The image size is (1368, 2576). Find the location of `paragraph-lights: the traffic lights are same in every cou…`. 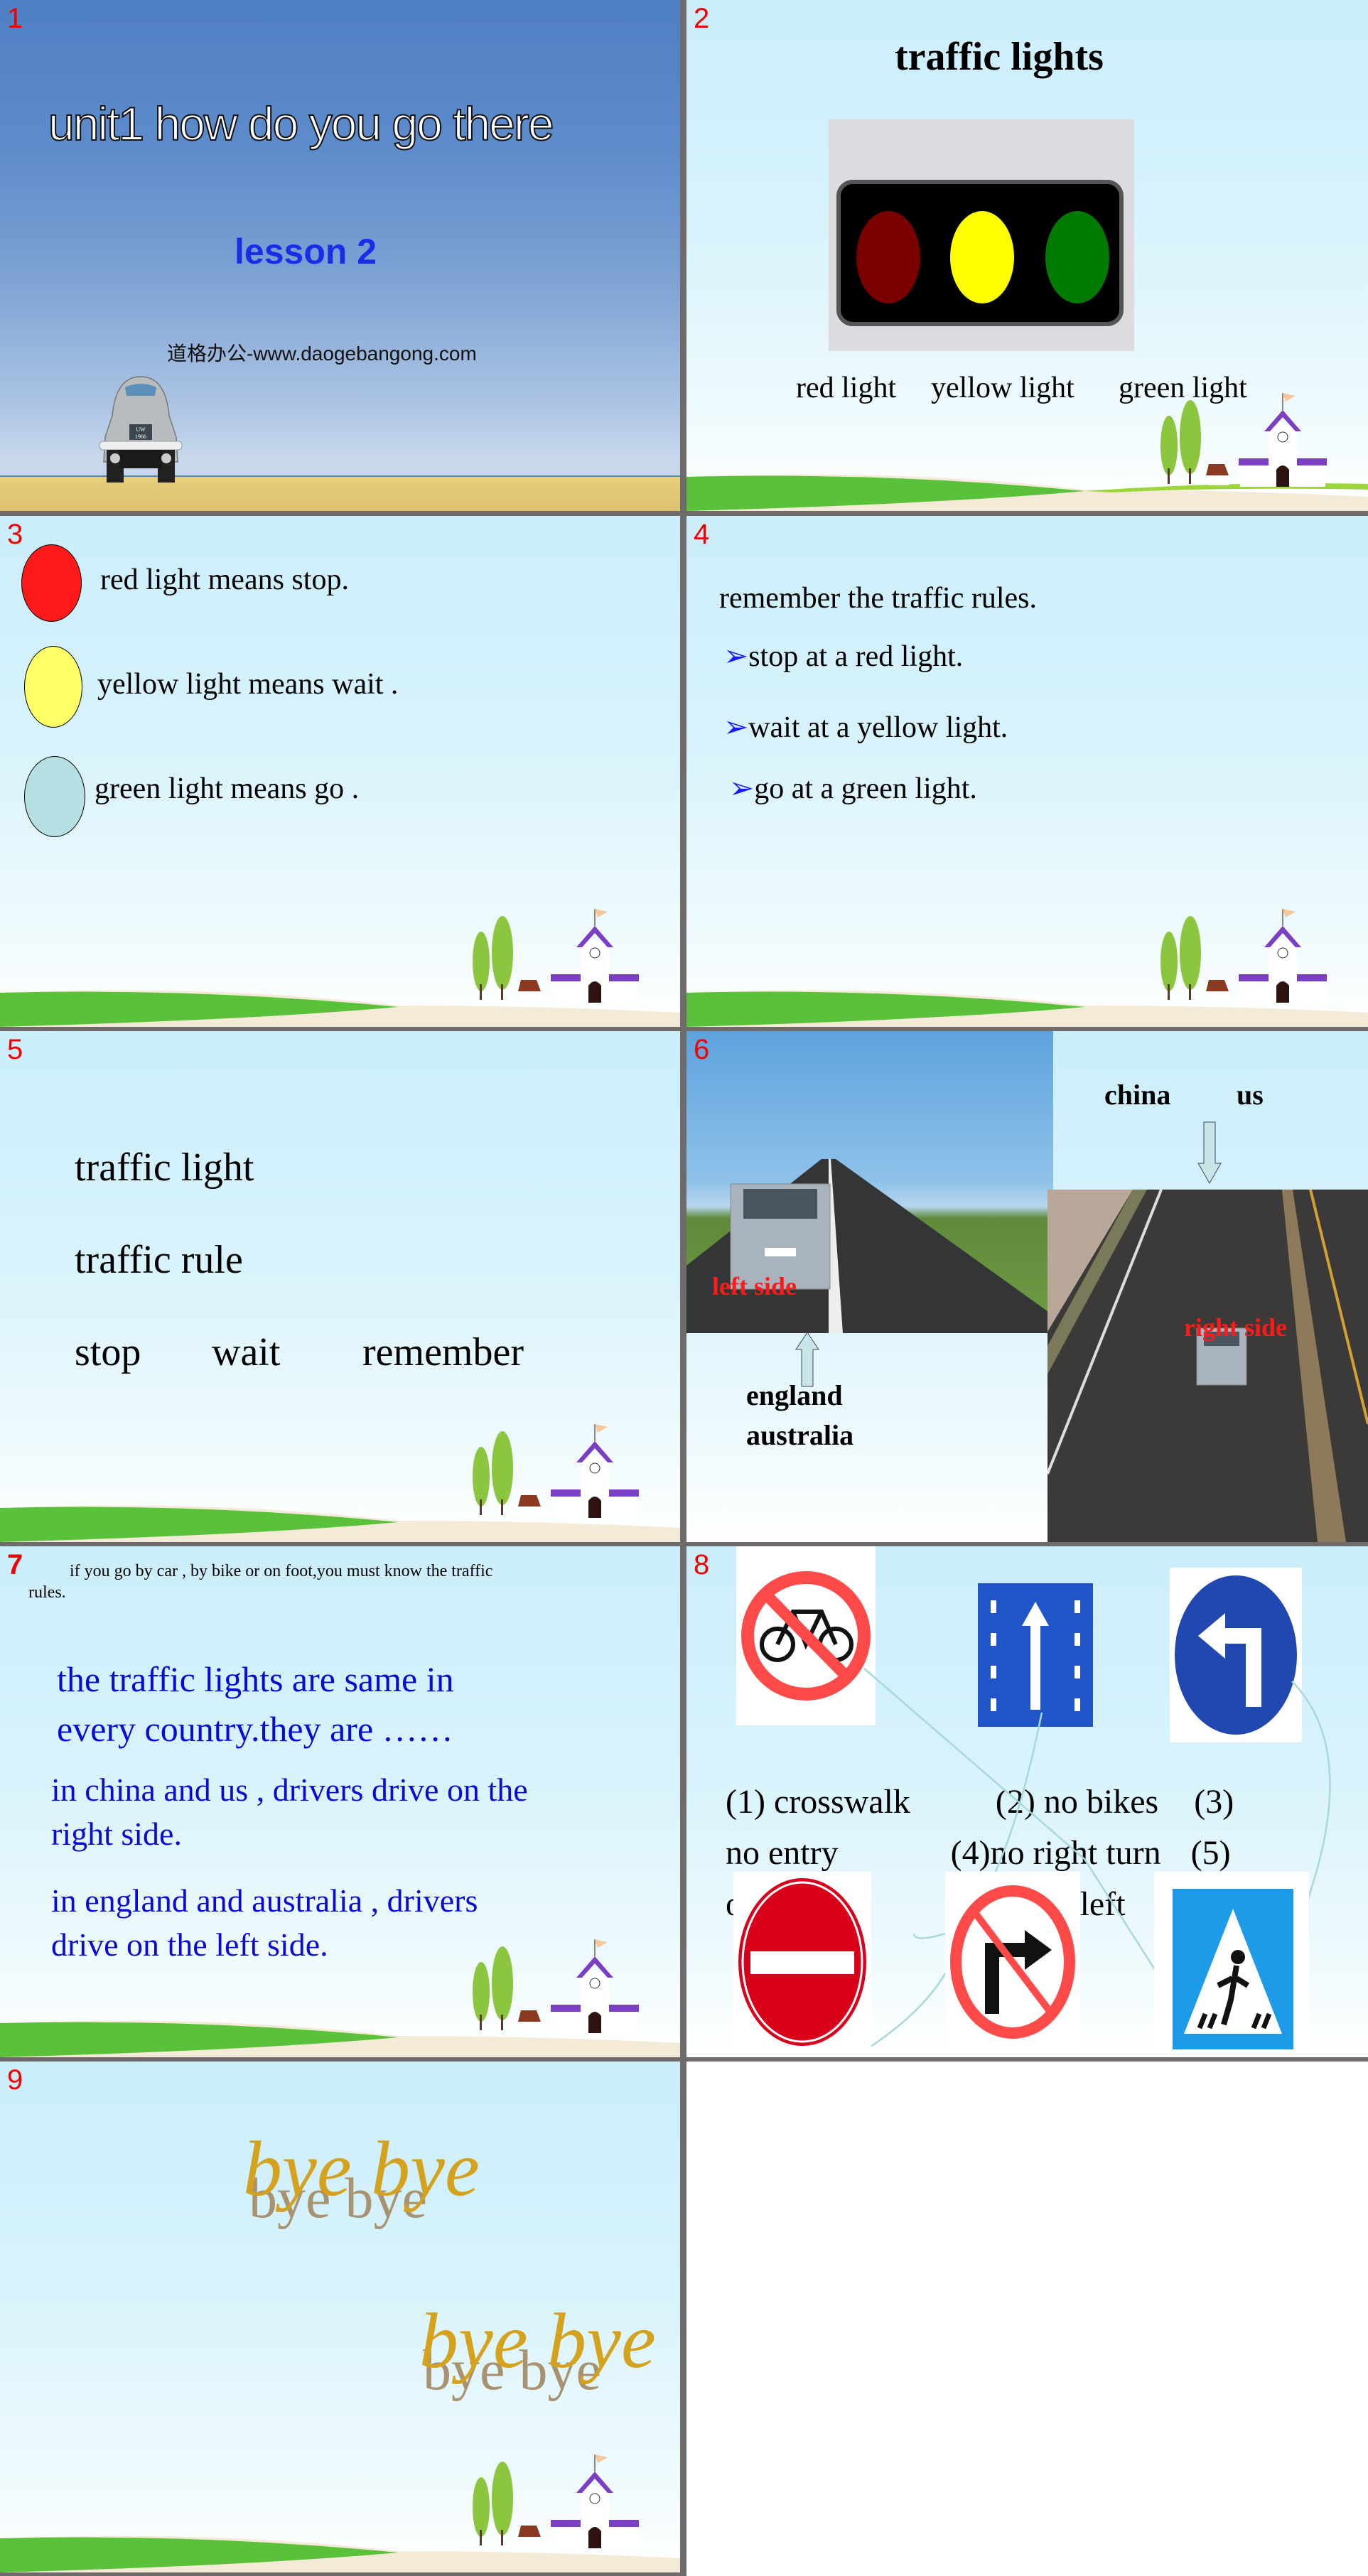

paragraph-lights: the traffic lights are same in every cou… is located at coordinates (255, 1704).